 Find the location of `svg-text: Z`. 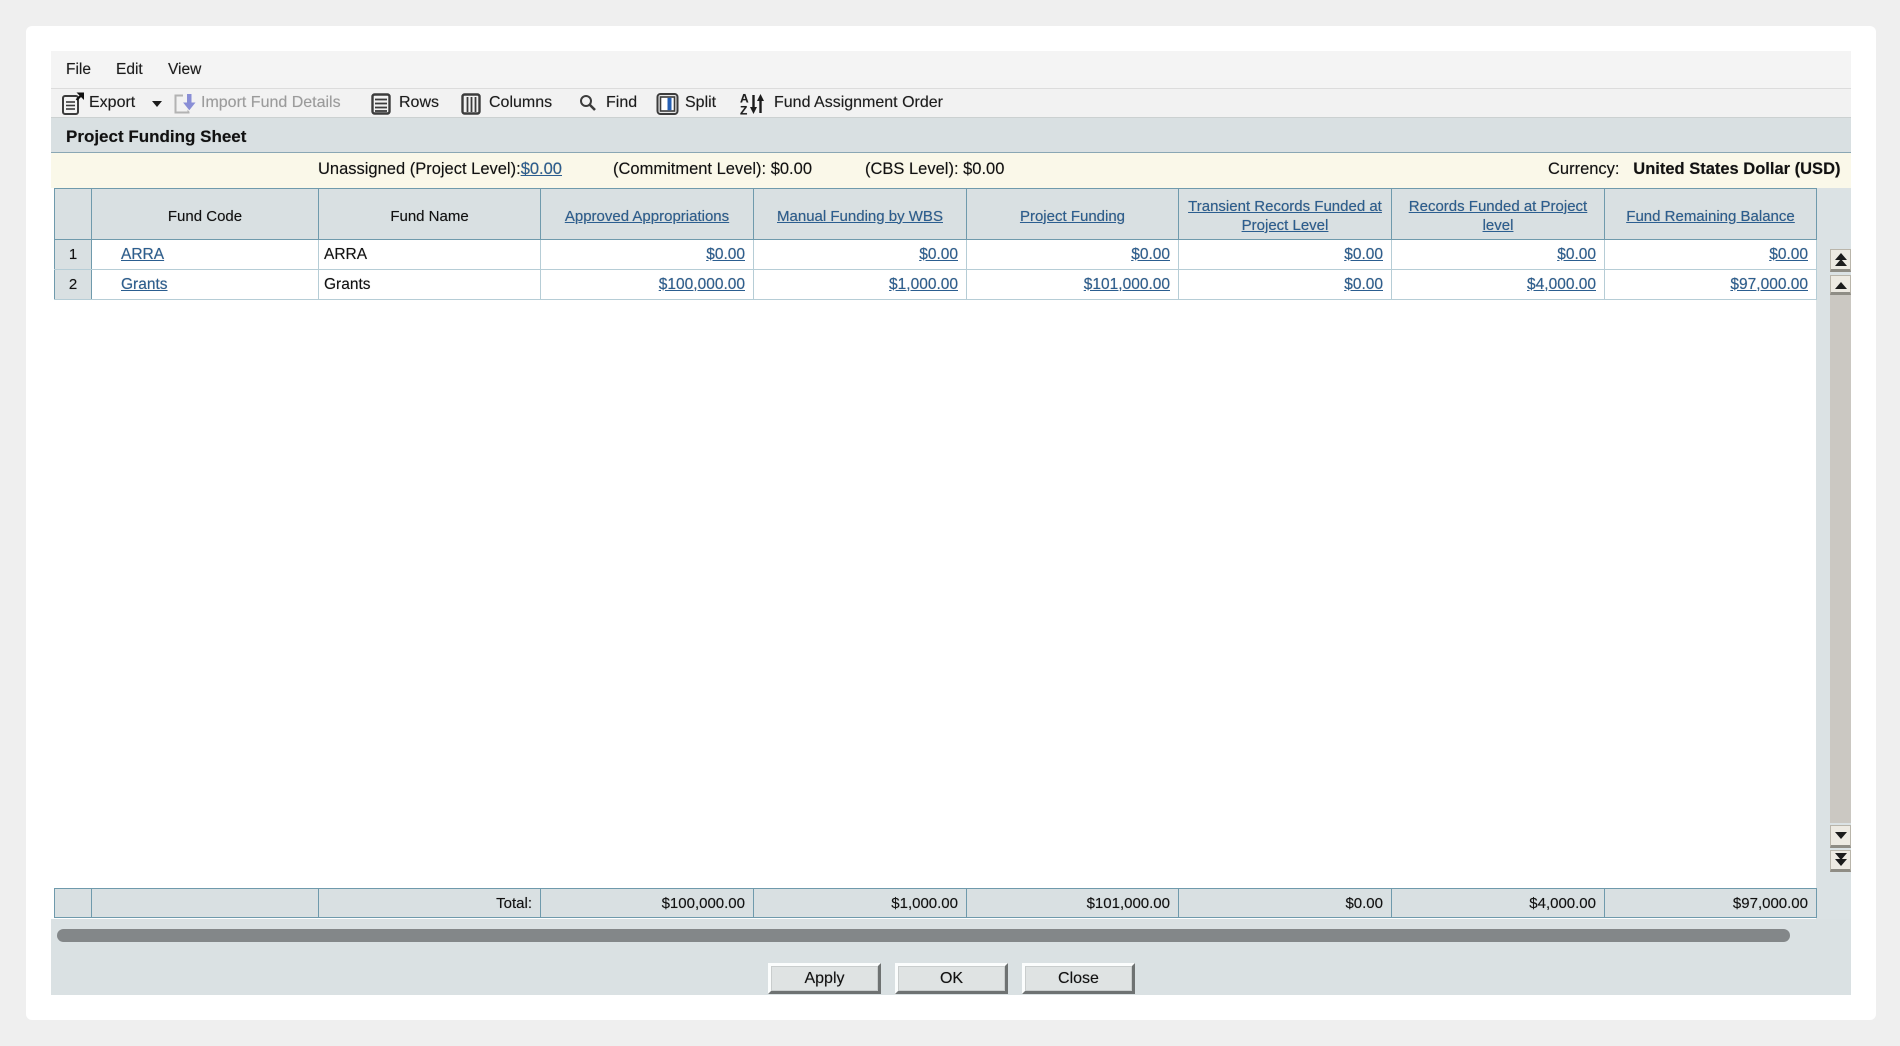

svg-text: Z is located at coordinates (743, 110).